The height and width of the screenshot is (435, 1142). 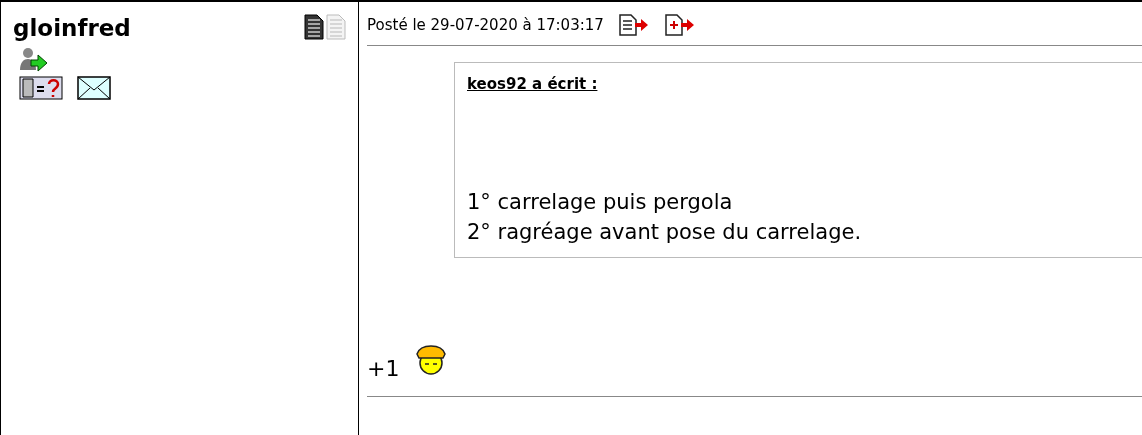 I want to click on username: gloinfred, so click(x=72, y=28).